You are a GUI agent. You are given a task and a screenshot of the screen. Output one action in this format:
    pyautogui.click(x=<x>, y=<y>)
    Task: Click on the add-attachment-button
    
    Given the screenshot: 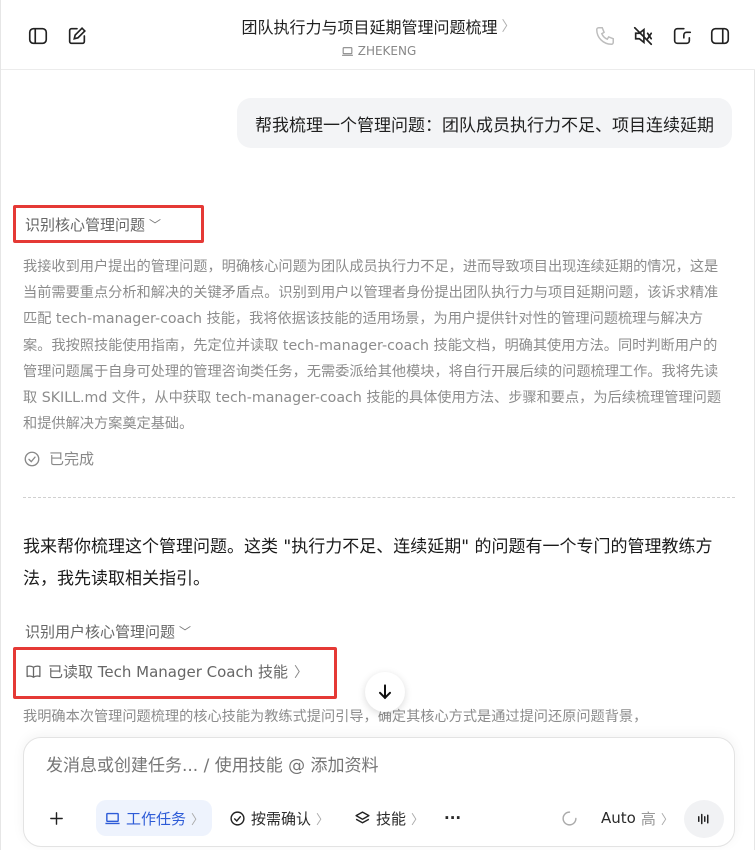 What is the action you would take?
    pyautogui.click(x=56, y=818)
    